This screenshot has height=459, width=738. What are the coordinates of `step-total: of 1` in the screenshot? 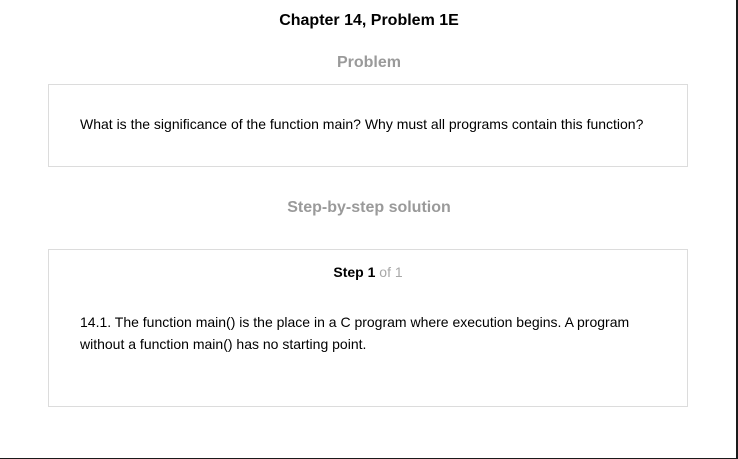 It's located at (391, 272).